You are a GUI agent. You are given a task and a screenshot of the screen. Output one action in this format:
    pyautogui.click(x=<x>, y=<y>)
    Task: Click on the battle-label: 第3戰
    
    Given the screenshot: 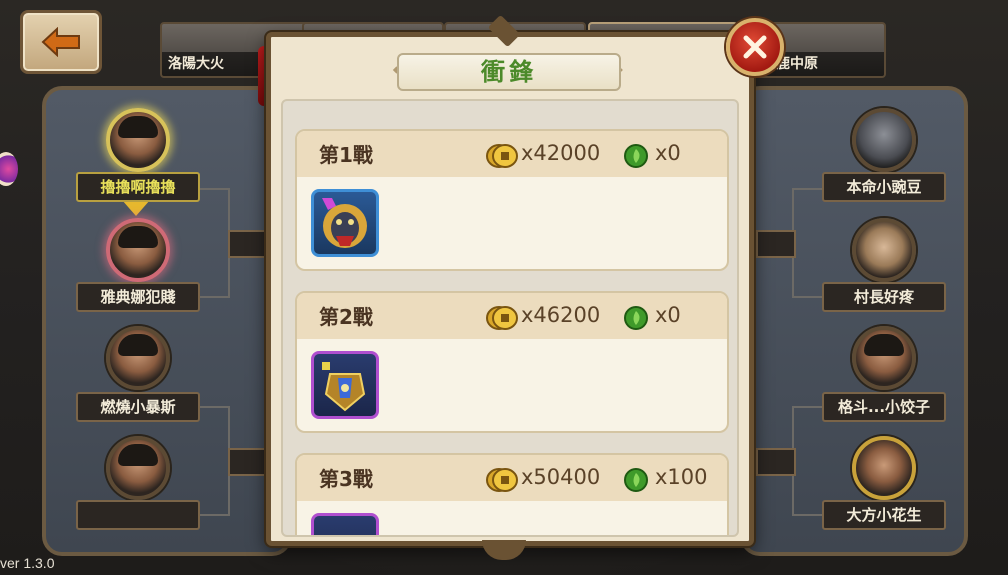 What is the action you would take?
    pyautogui.click(x=346, y=479)
    